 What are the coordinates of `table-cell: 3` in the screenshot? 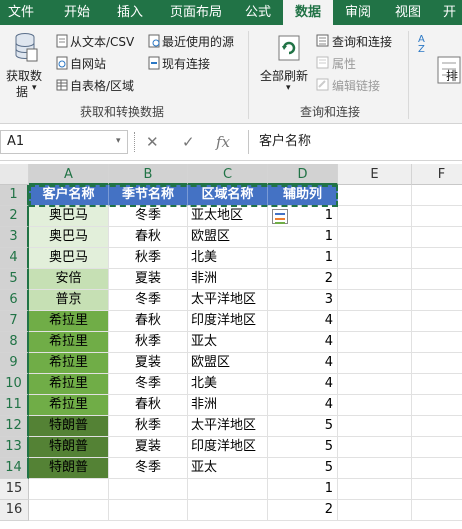 It's located at (303, 300).